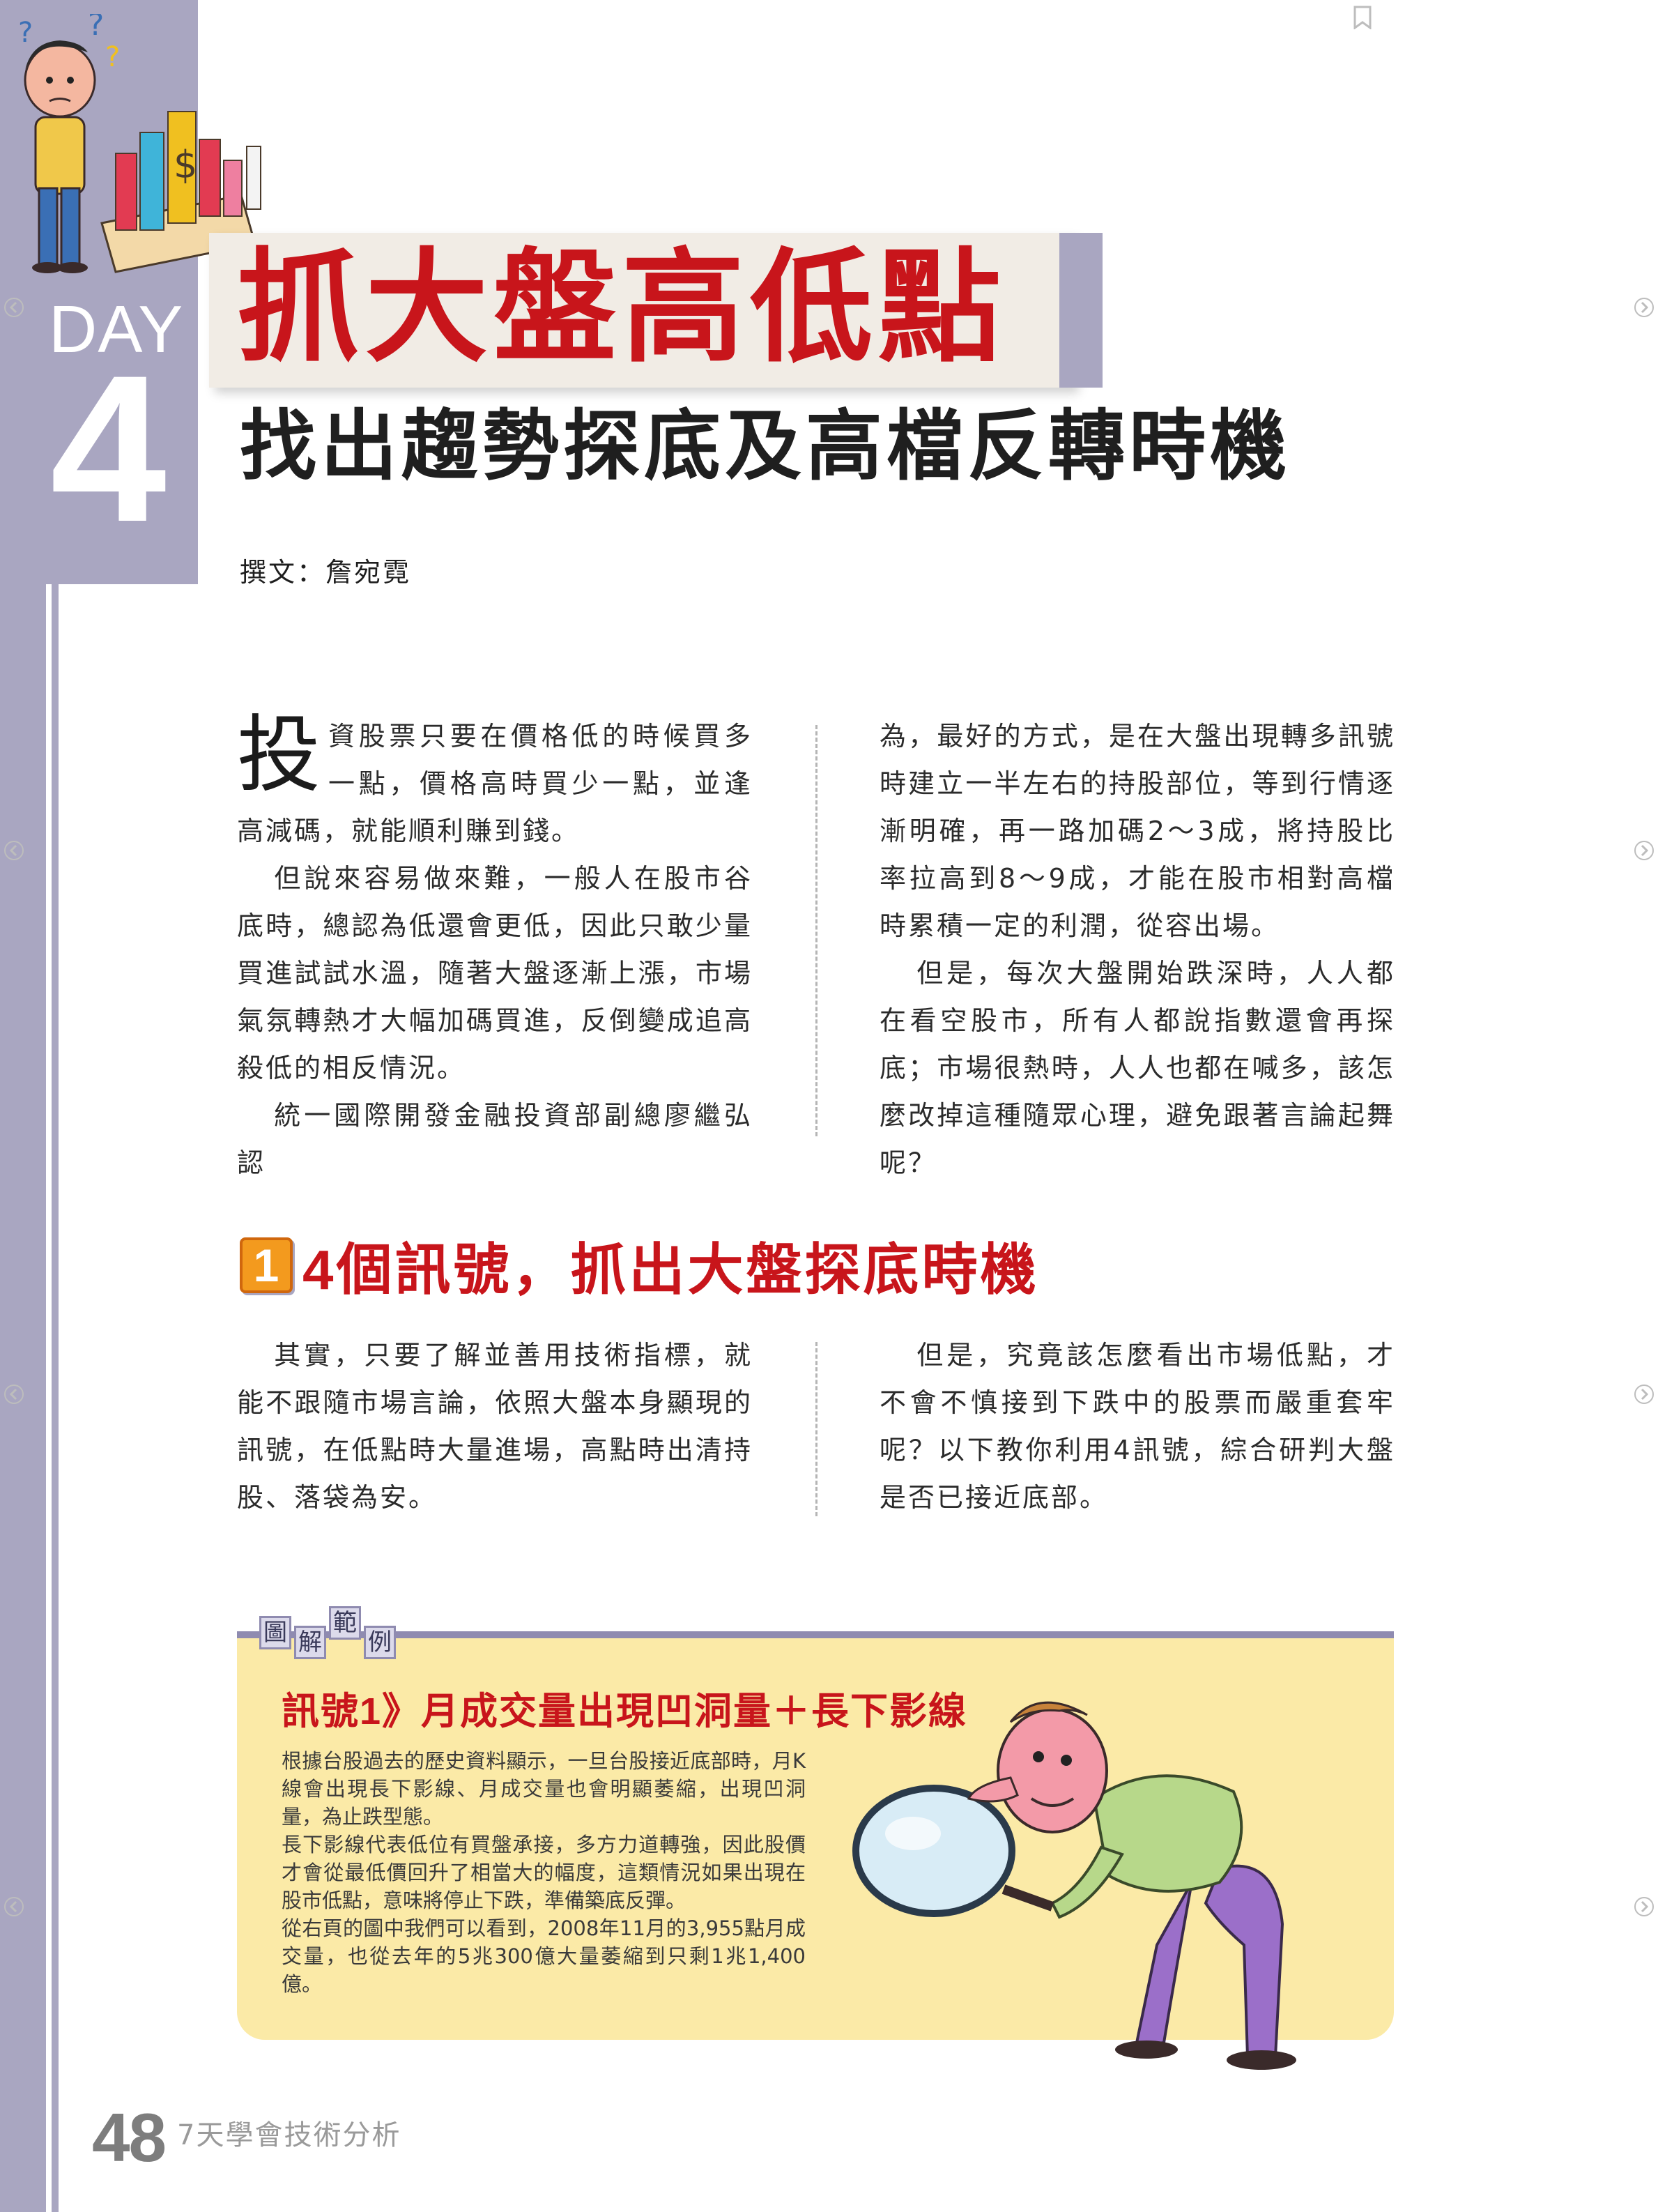 Image resolution: width=1658 pixels, height=2212 pixels. Describe the element at coordinates (56, 1398) in the screenshot. I see `side-strip-line` at that location.